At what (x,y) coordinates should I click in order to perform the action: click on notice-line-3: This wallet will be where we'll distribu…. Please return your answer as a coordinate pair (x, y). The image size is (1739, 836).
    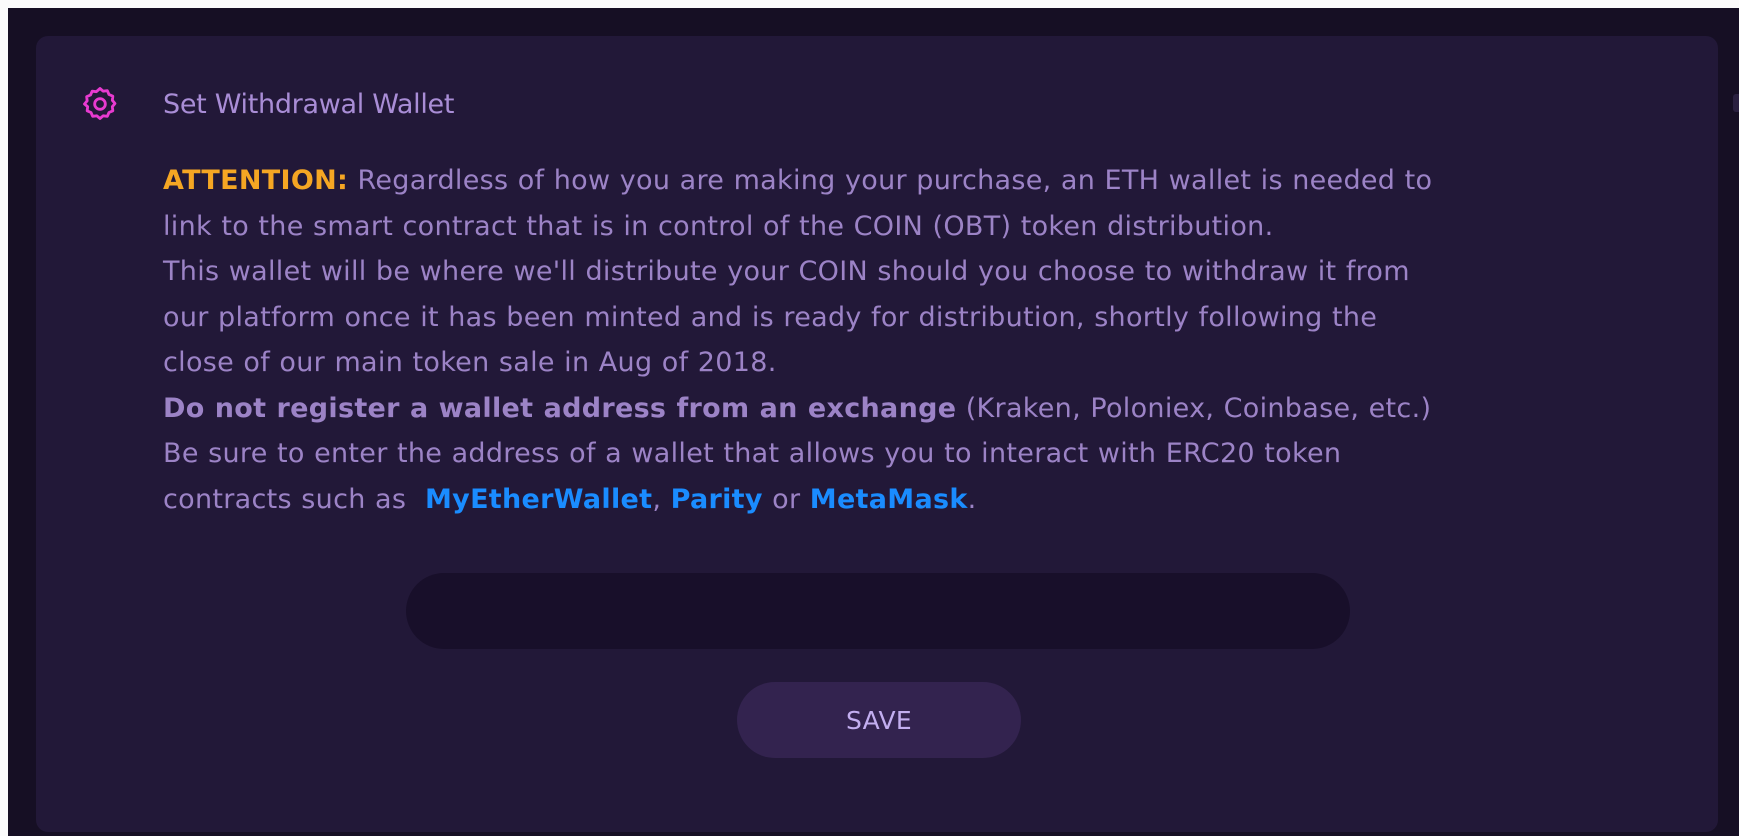
    Looking at the image, I should click on (786, 271).